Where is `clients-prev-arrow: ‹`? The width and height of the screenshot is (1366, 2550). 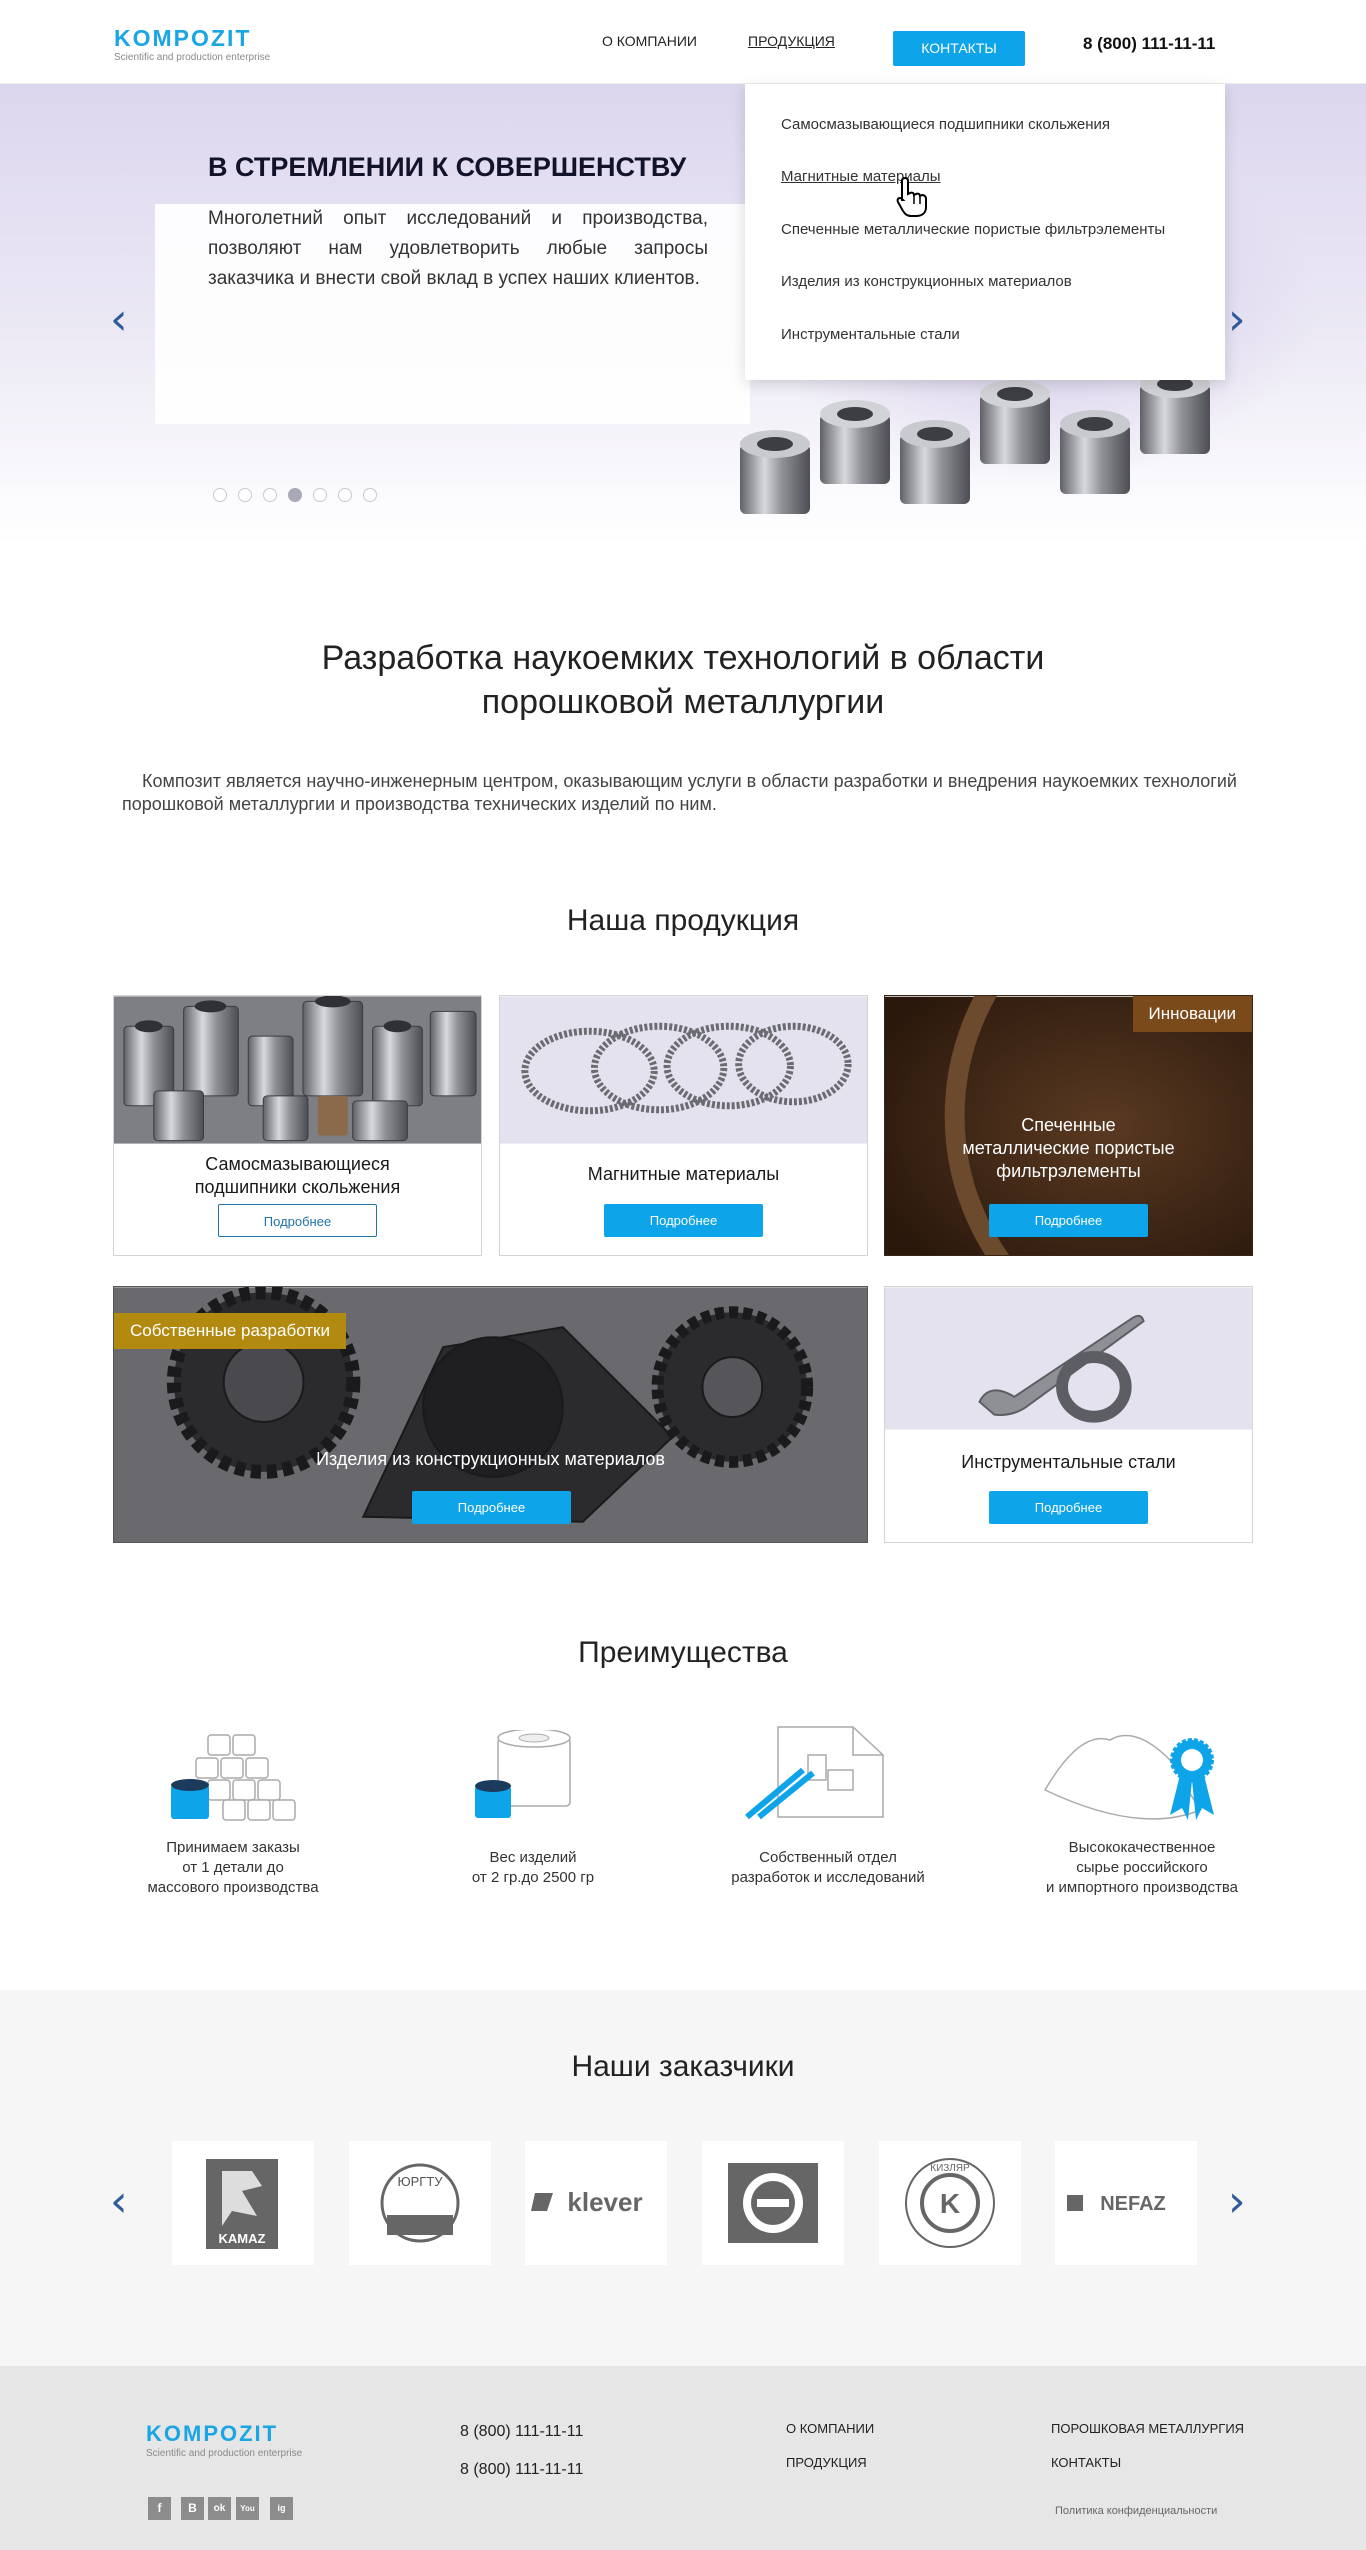 clients-prev-arrow: ‹ is located at coordinates (119, 2201).